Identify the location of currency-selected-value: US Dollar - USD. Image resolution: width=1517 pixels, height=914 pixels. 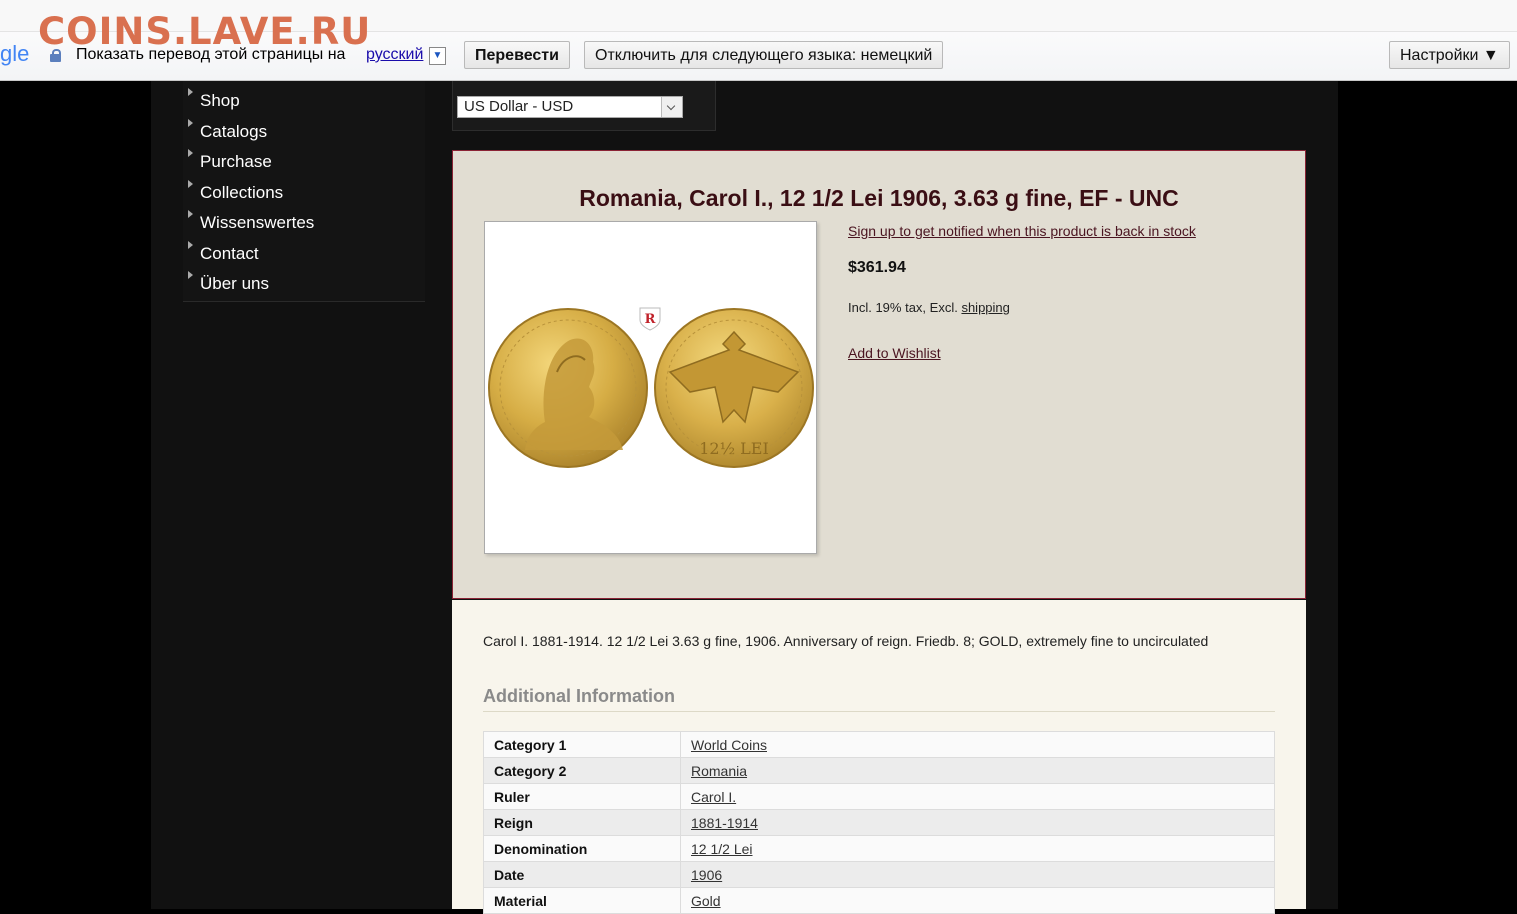
(519, 106).